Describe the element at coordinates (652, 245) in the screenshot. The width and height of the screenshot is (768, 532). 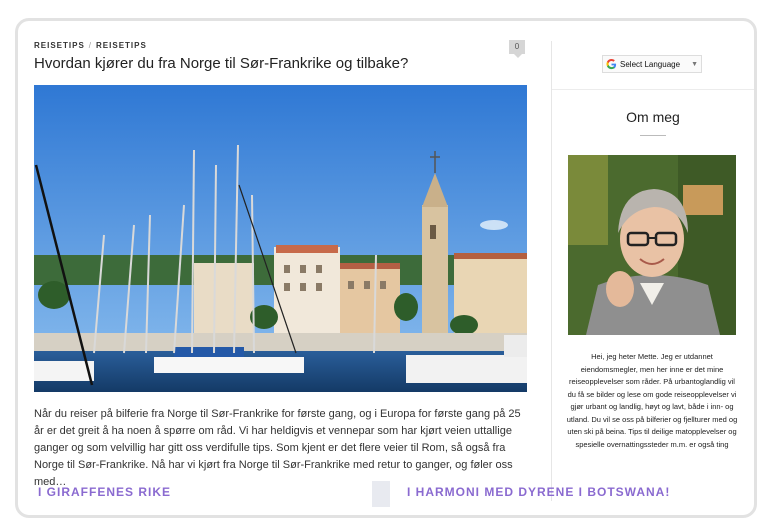
I see `author-portrait` at that location.